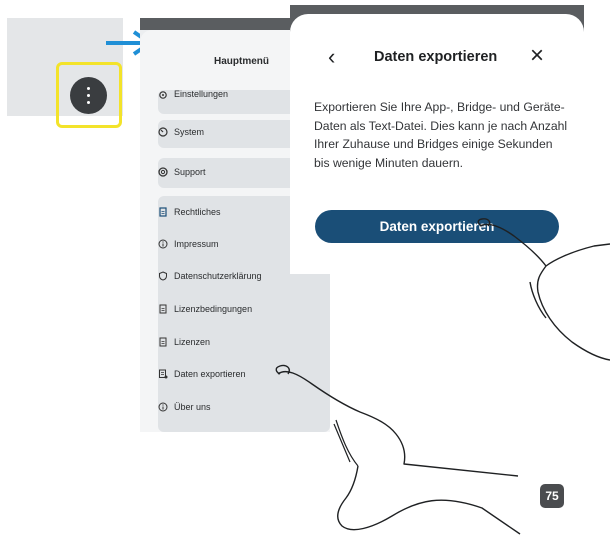 The image size is (610, 537). Describe the element at coordinates (537, 56) in the screenshot. I see `close-icon: ×` at that location.